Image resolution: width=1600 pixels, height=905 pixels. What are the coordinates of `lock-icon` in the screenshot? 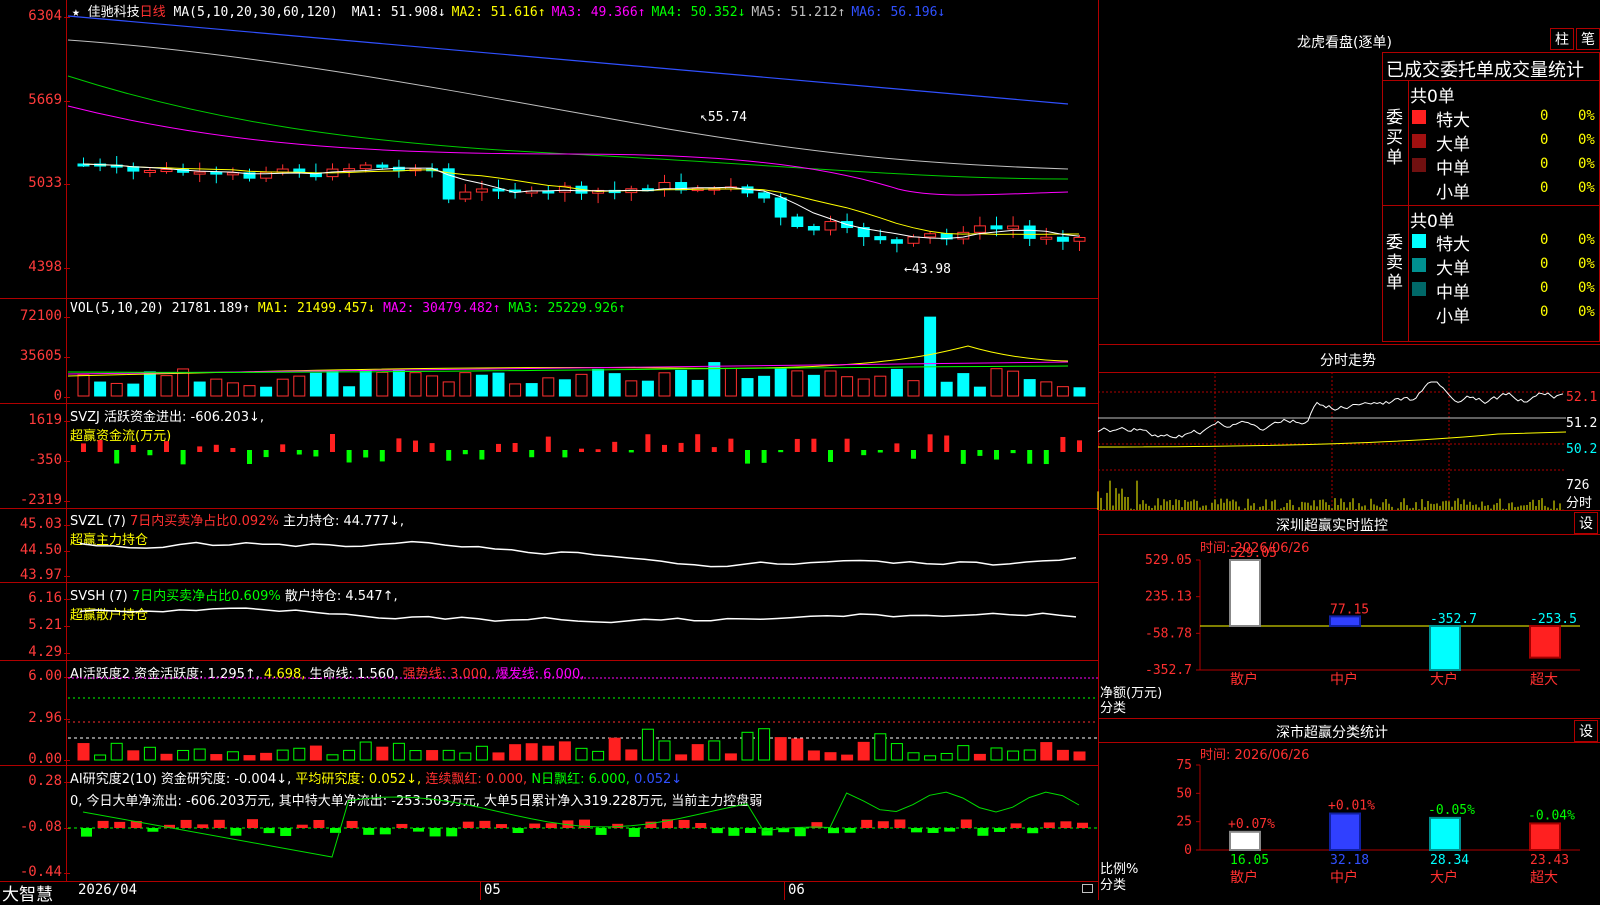 It's located at (1087, 888).